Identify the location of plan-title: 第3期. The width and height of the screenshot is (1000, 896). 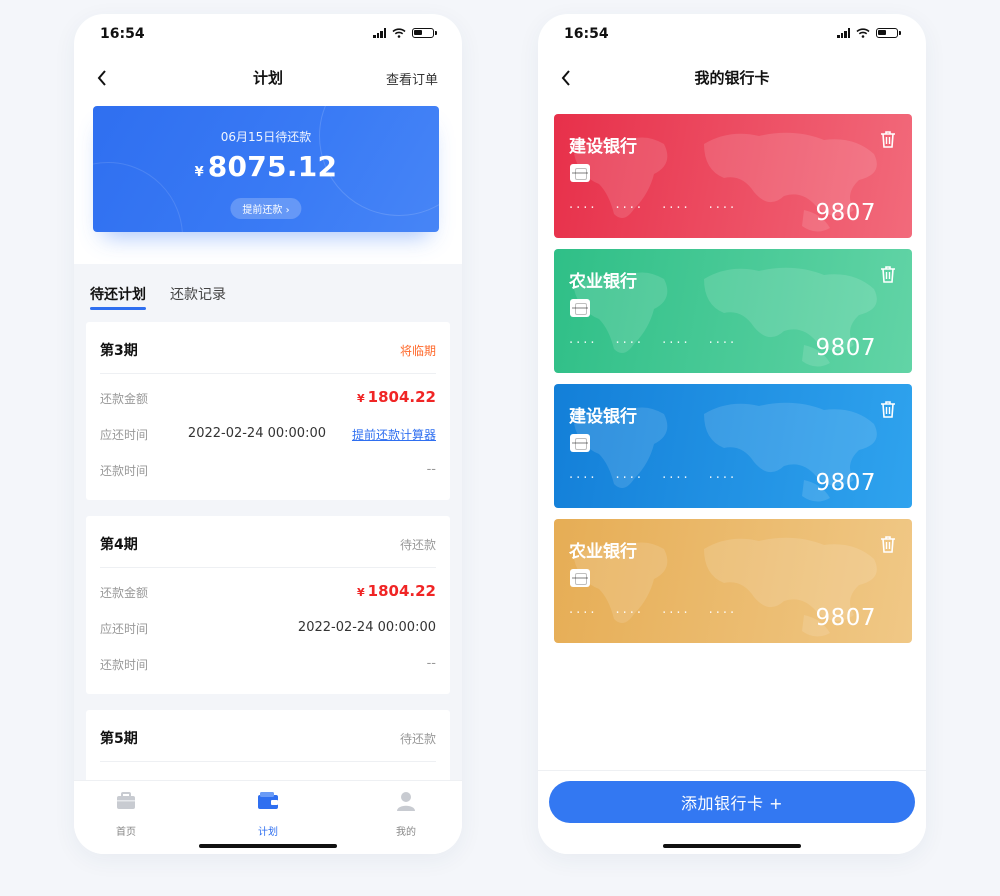
(119, 351).